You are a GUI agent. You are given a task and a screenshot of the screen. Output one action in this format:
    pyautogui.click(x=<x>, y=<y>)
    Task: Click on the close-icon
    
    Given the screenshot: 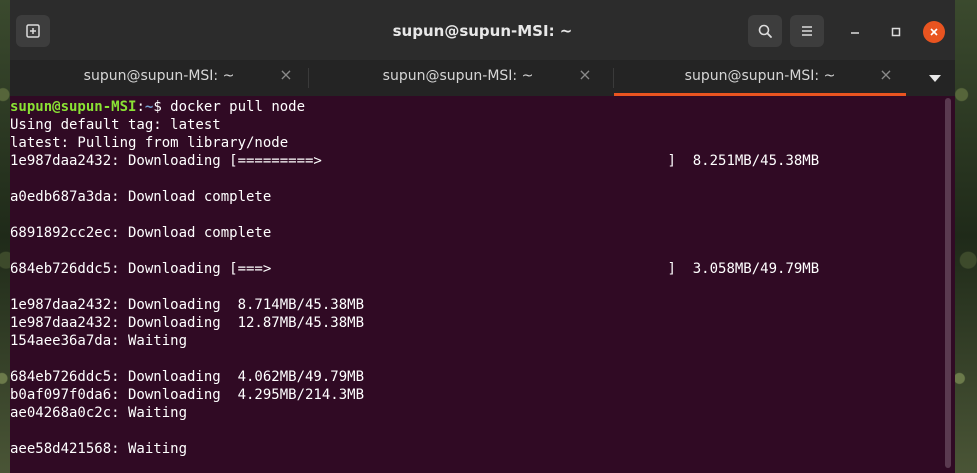 What is the action you would take?
    pyautogui.click(x=934, y=32)
    